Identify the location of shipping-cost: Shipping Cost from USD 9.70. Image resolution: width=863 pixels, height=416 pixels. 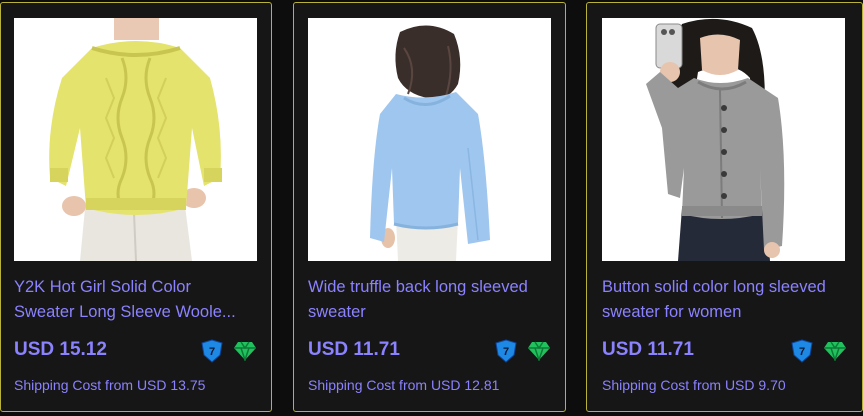
(694, 385).